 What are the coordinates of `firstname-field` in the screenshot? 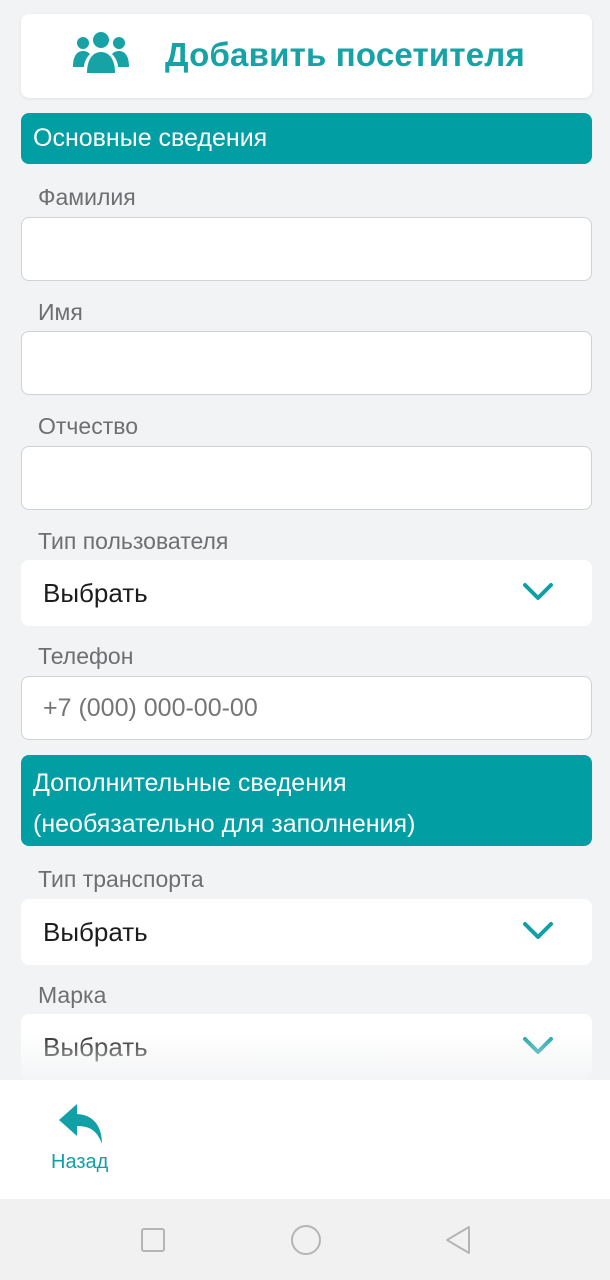 It's located at (306, 363).